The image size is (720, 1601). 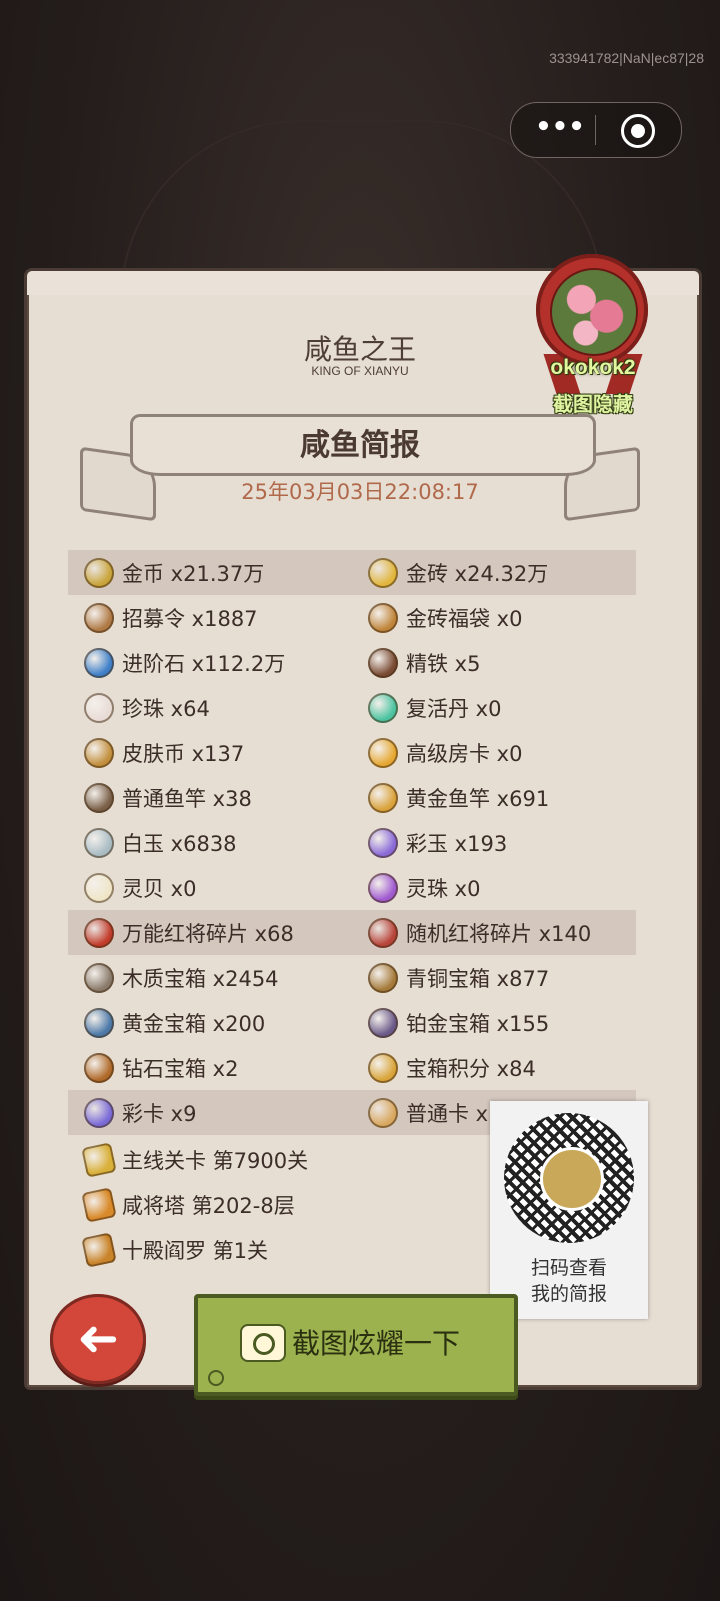 What do you see at coordinates (352, 1022) in the screenshot?
I see `resource-row: 黄金宝箱 x200 铂金宝箱 x155` at bounding box center [352, 1022].